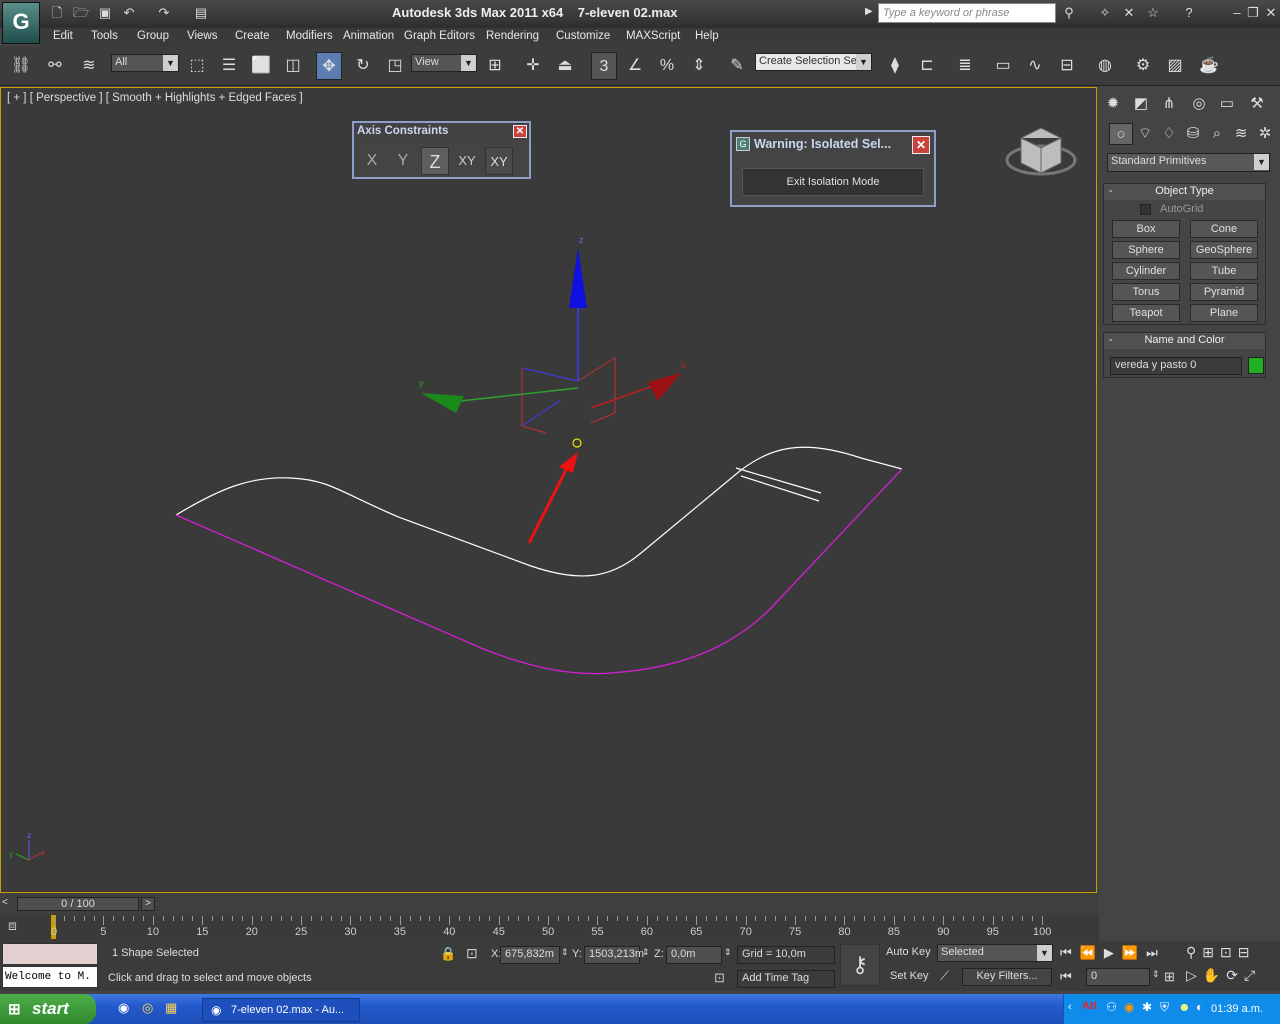  What do you see at coordinates (520, 131) in the screenshot?
I see `axis-constraints-close-icon: ✕` at bounding box center [520, 131].